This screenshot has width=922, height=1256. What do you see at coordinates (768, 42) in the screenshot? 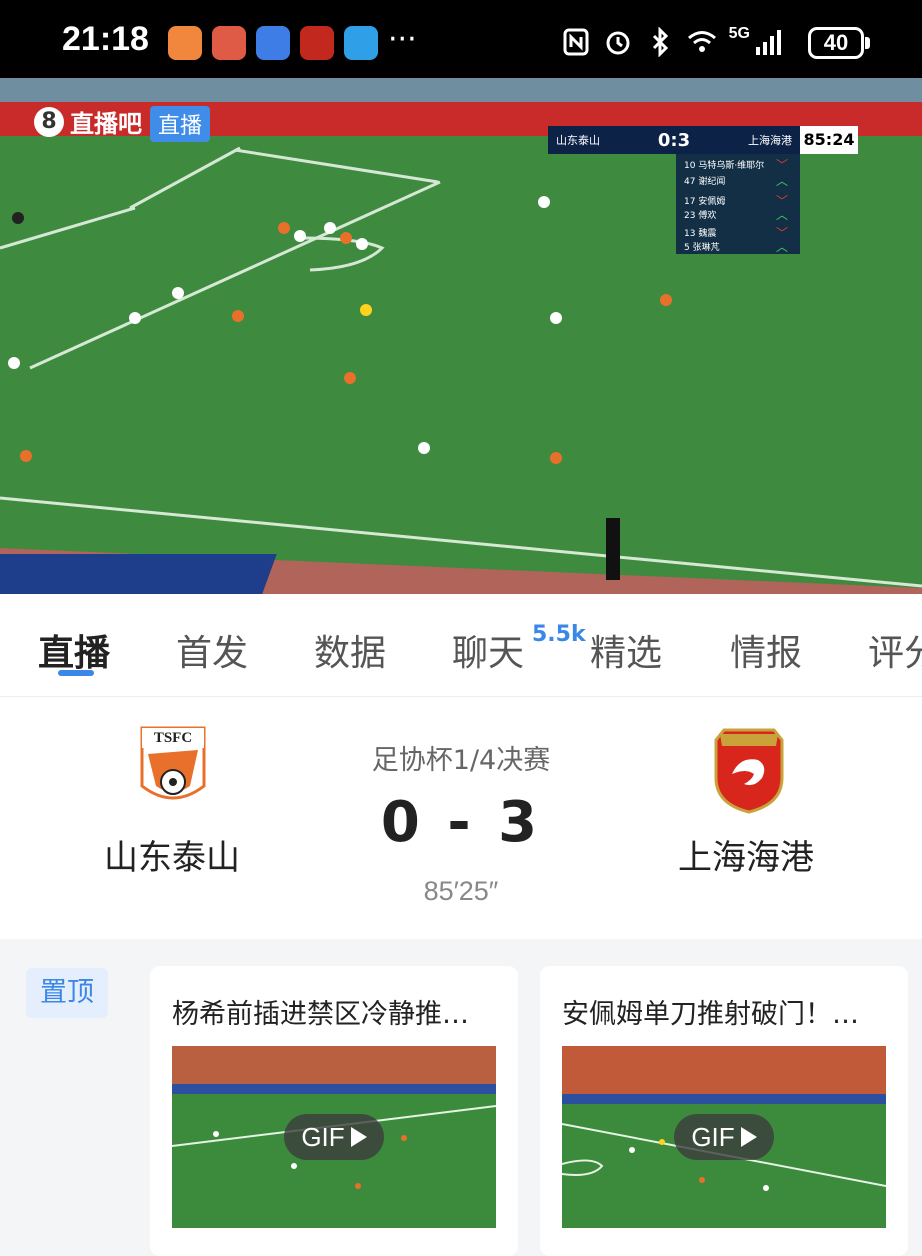
I see `signal-icon` at bounding box center [768, 42].